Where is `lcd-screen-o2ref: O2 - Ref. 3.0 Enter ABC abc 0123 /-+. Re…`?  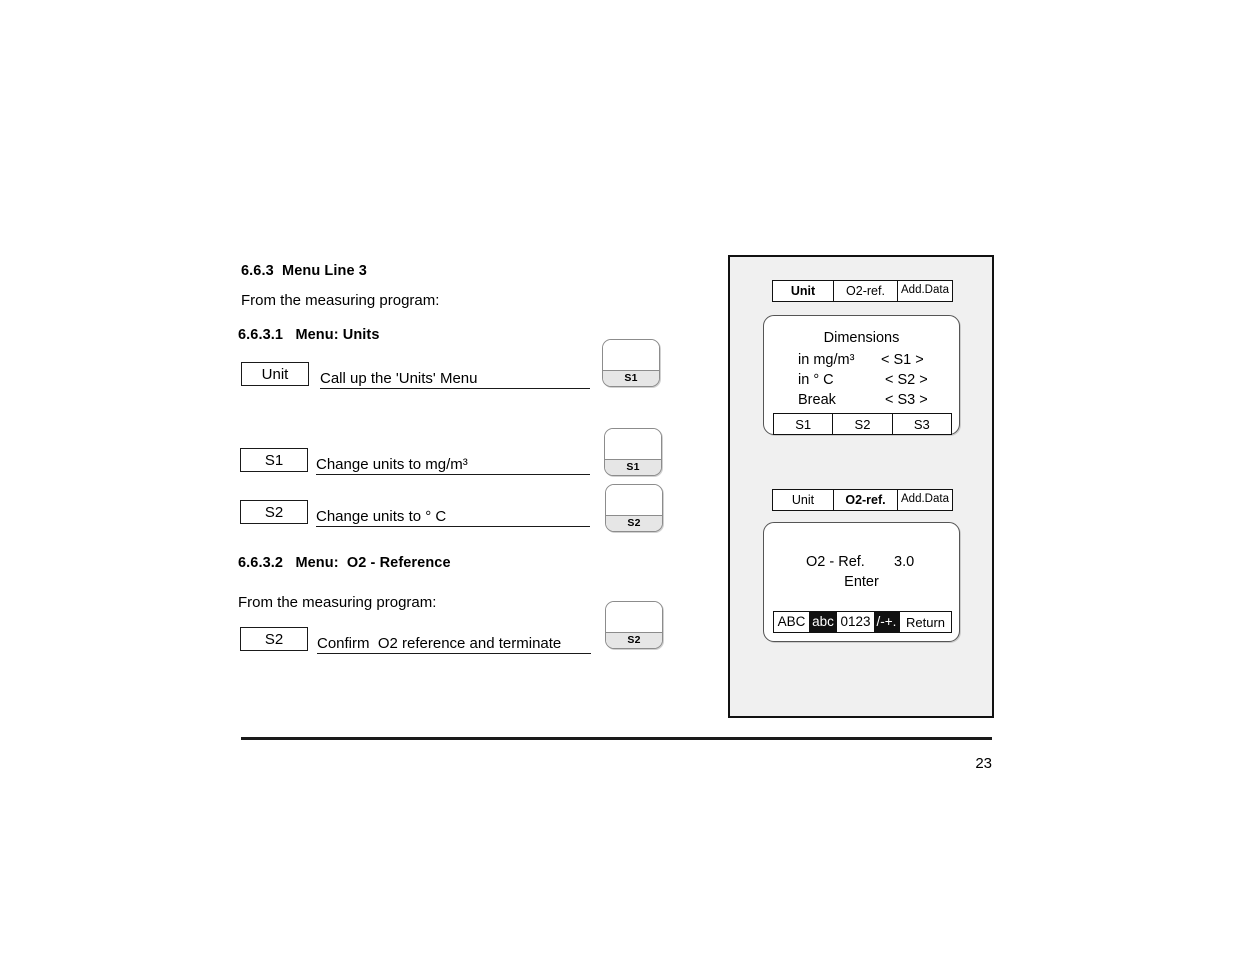 lcd-screen-o2ref: O2 - Ref. 3.0 Enter ABC abc 0123 /-+. Re… is located at coordinates (861, 582).